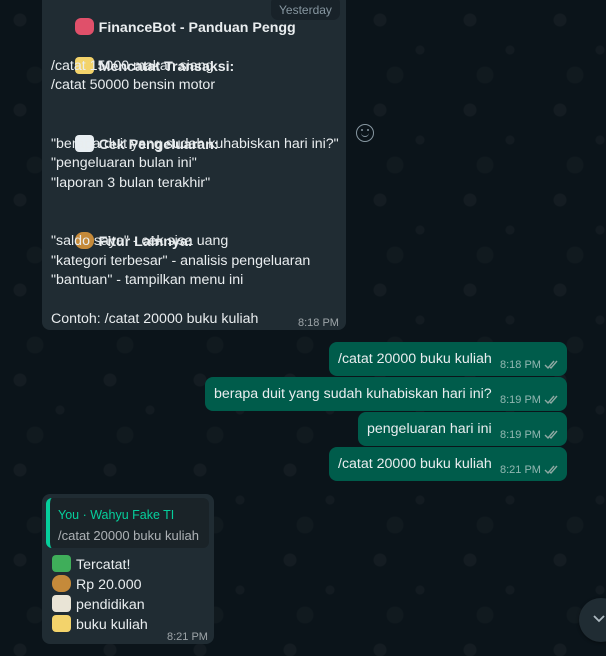  Describe the element at coordinates (61, 583) in the screenshot. I see `money-bag-icon` at that location.